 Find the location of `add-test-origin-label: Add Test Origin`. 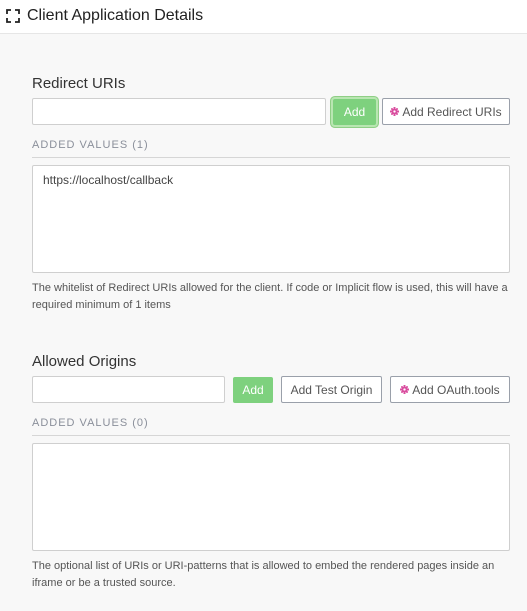

add-test-origin-label: Add Test Origin is located at coordinates (331, 389).